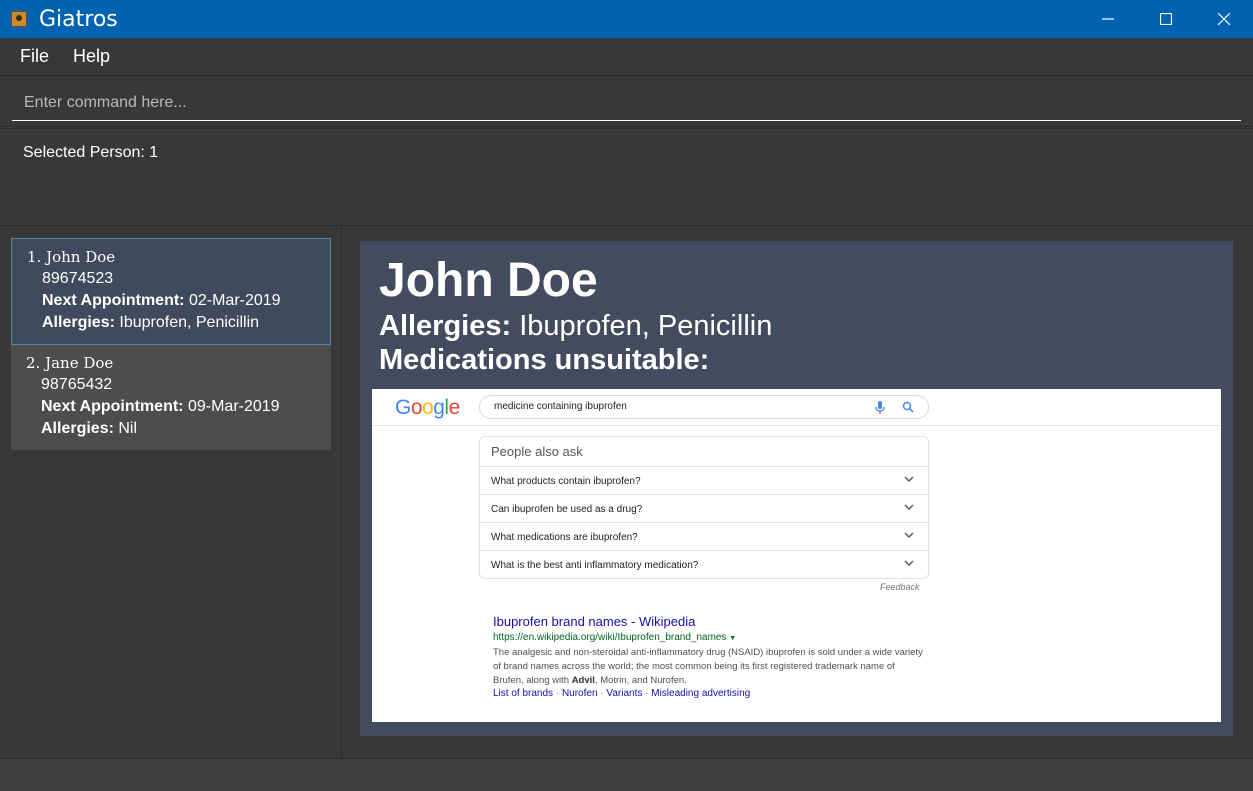 The width and height of the screenshot is (1253, 791). Describe the element at coordinates (186, 301) in the screenshot. I see `person-appointment: Next Appointment: 02-Mar-2019` at that location.